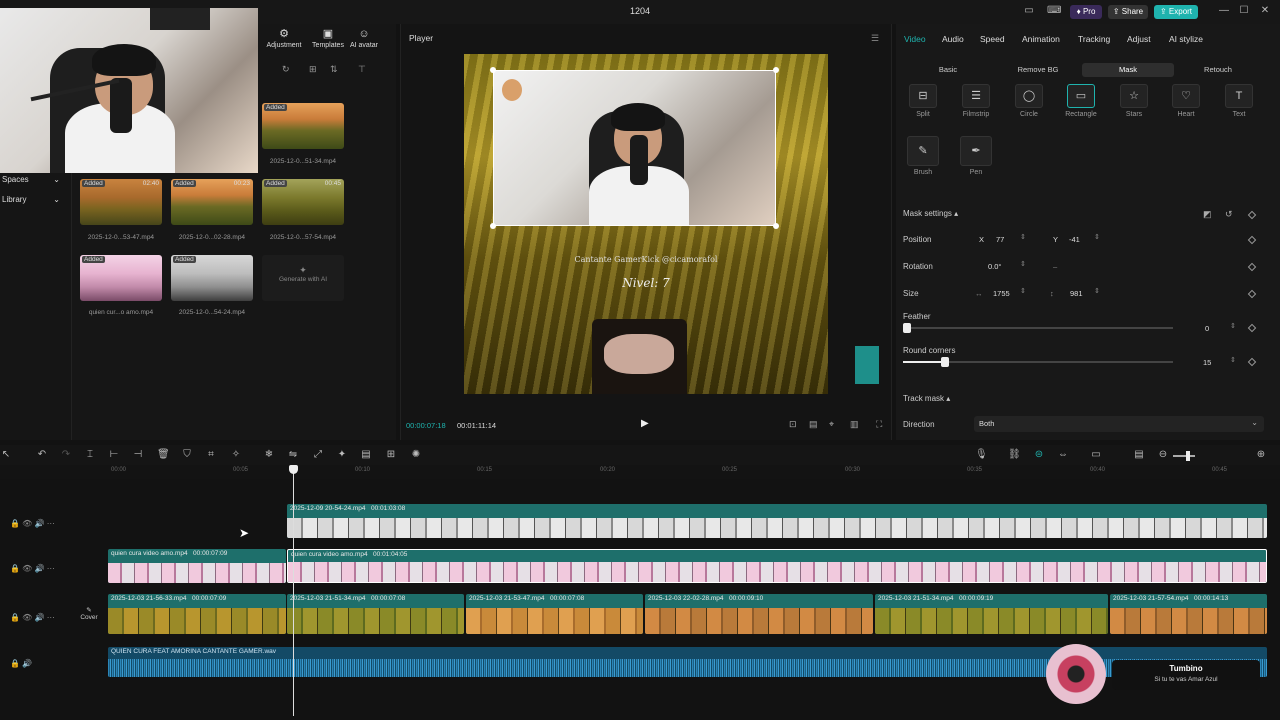 This screenshot has width=1280, height=720. Describe the element at coordinates (1207, 362) in the screenshot. I see `round-corners-input: 15` at that location.